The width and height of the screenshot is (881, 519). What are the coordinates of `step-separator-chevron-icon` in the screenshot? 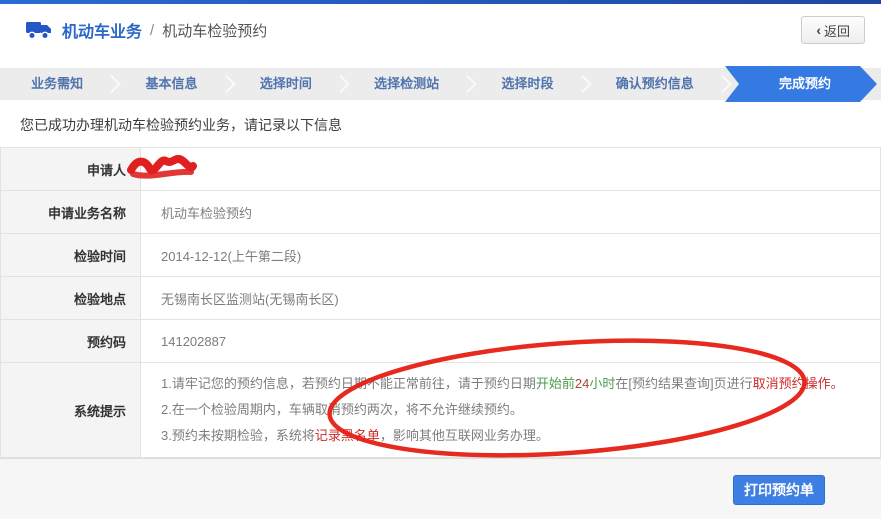 It's located at (722, 84).